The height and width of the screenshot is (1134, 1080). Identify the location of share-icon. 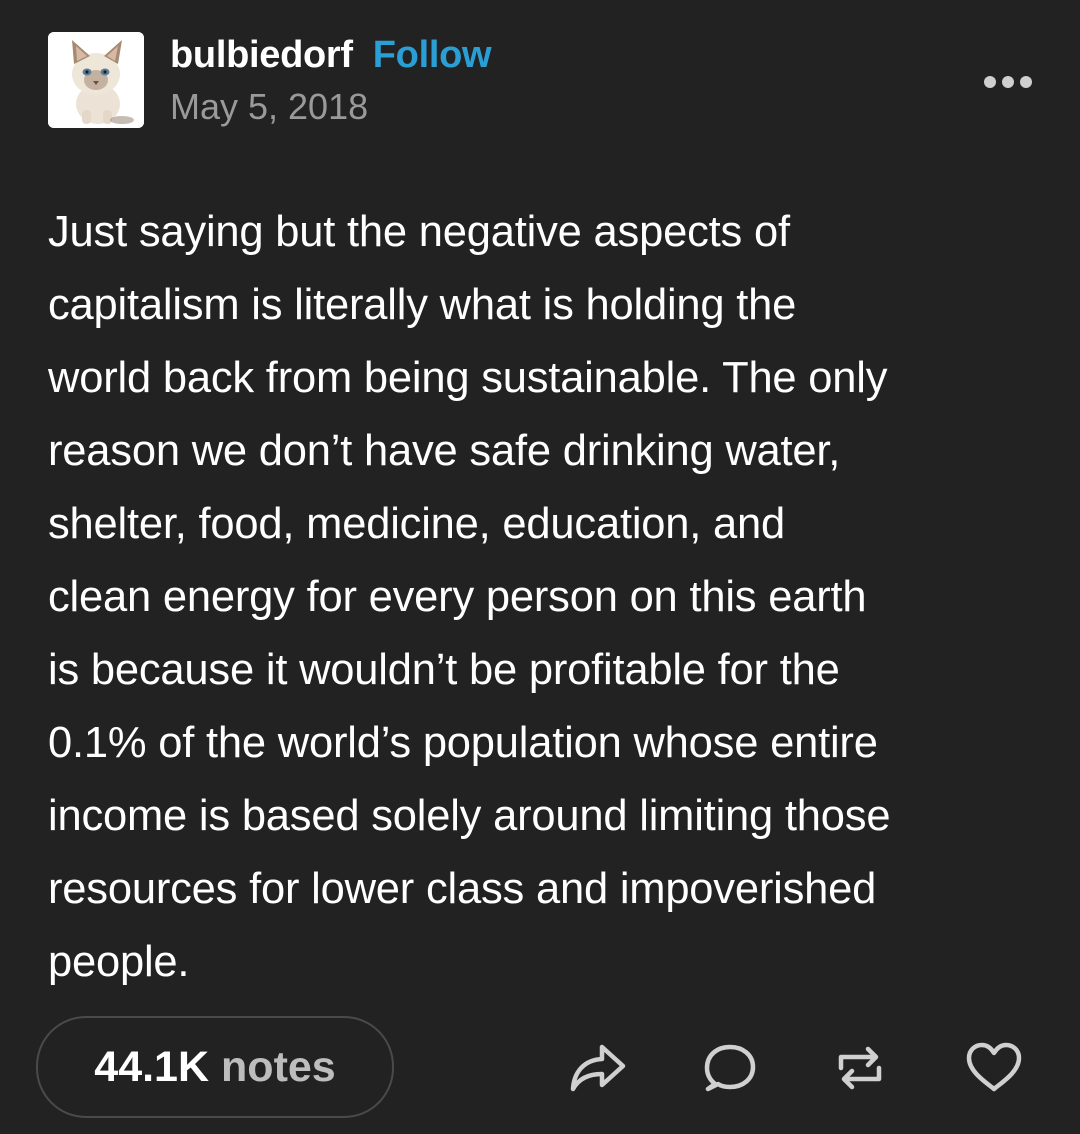
(598, 1068).